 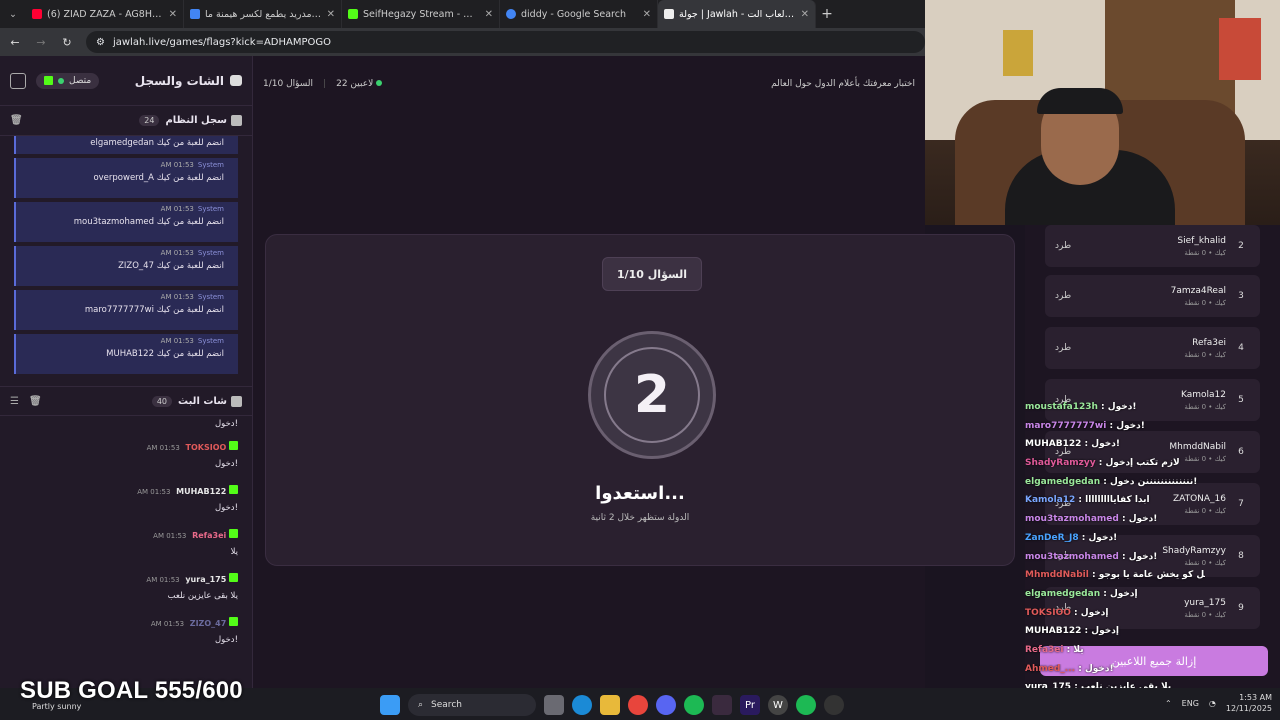 I want to click on chat-message: AM 01:53 Refa3ei يلا, so click(x=195, y=543).